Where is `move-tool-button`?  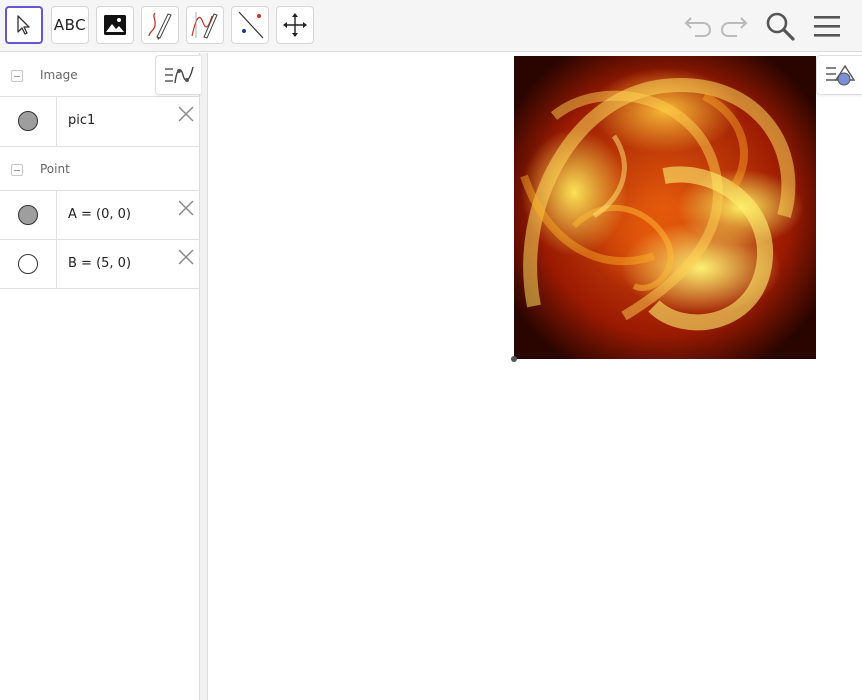
move-tool-button is located at coordinates (24, 25).